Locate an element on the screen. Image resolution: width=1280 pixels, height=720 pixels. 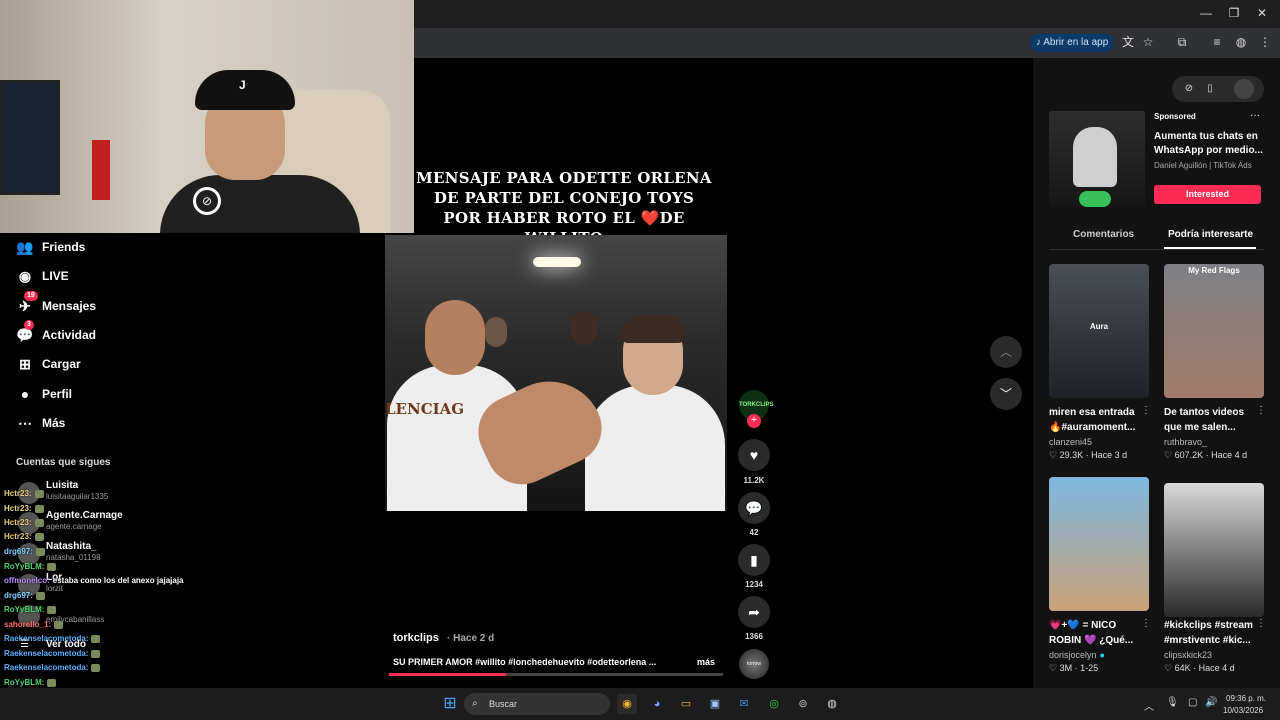
volume-icon: 🔊 is located at coordinates (1211, 702).